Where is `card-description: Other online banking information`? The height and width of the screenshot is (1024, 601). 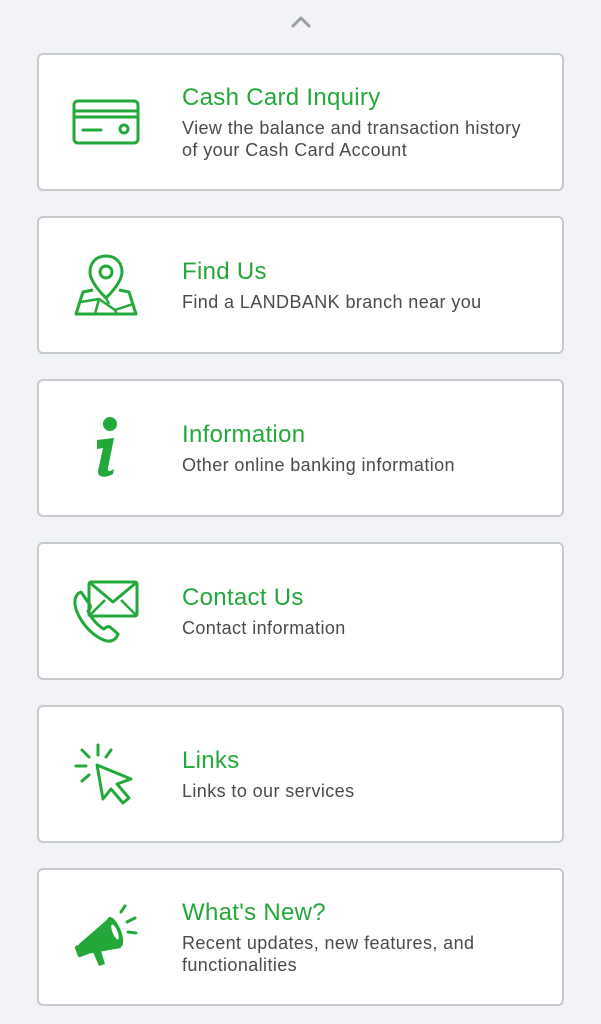 card-description: Other online banking information is located at coordinates (318, 465).